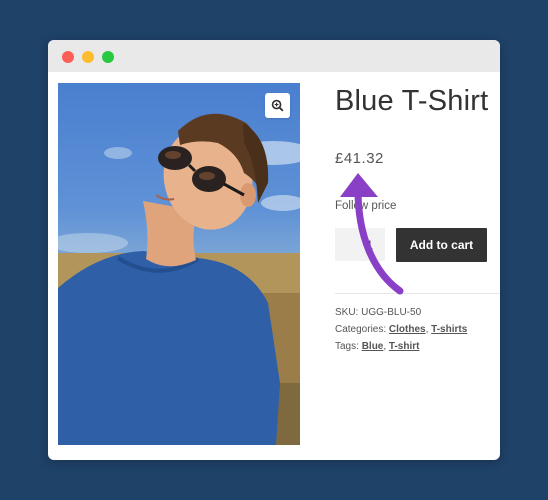 The width and height of the screenshot is (548, 500). What do you see at coordinates (373, 346) in the screenshot?
I see `tag-link-blue: Blue` at bounding box center [373, 346].